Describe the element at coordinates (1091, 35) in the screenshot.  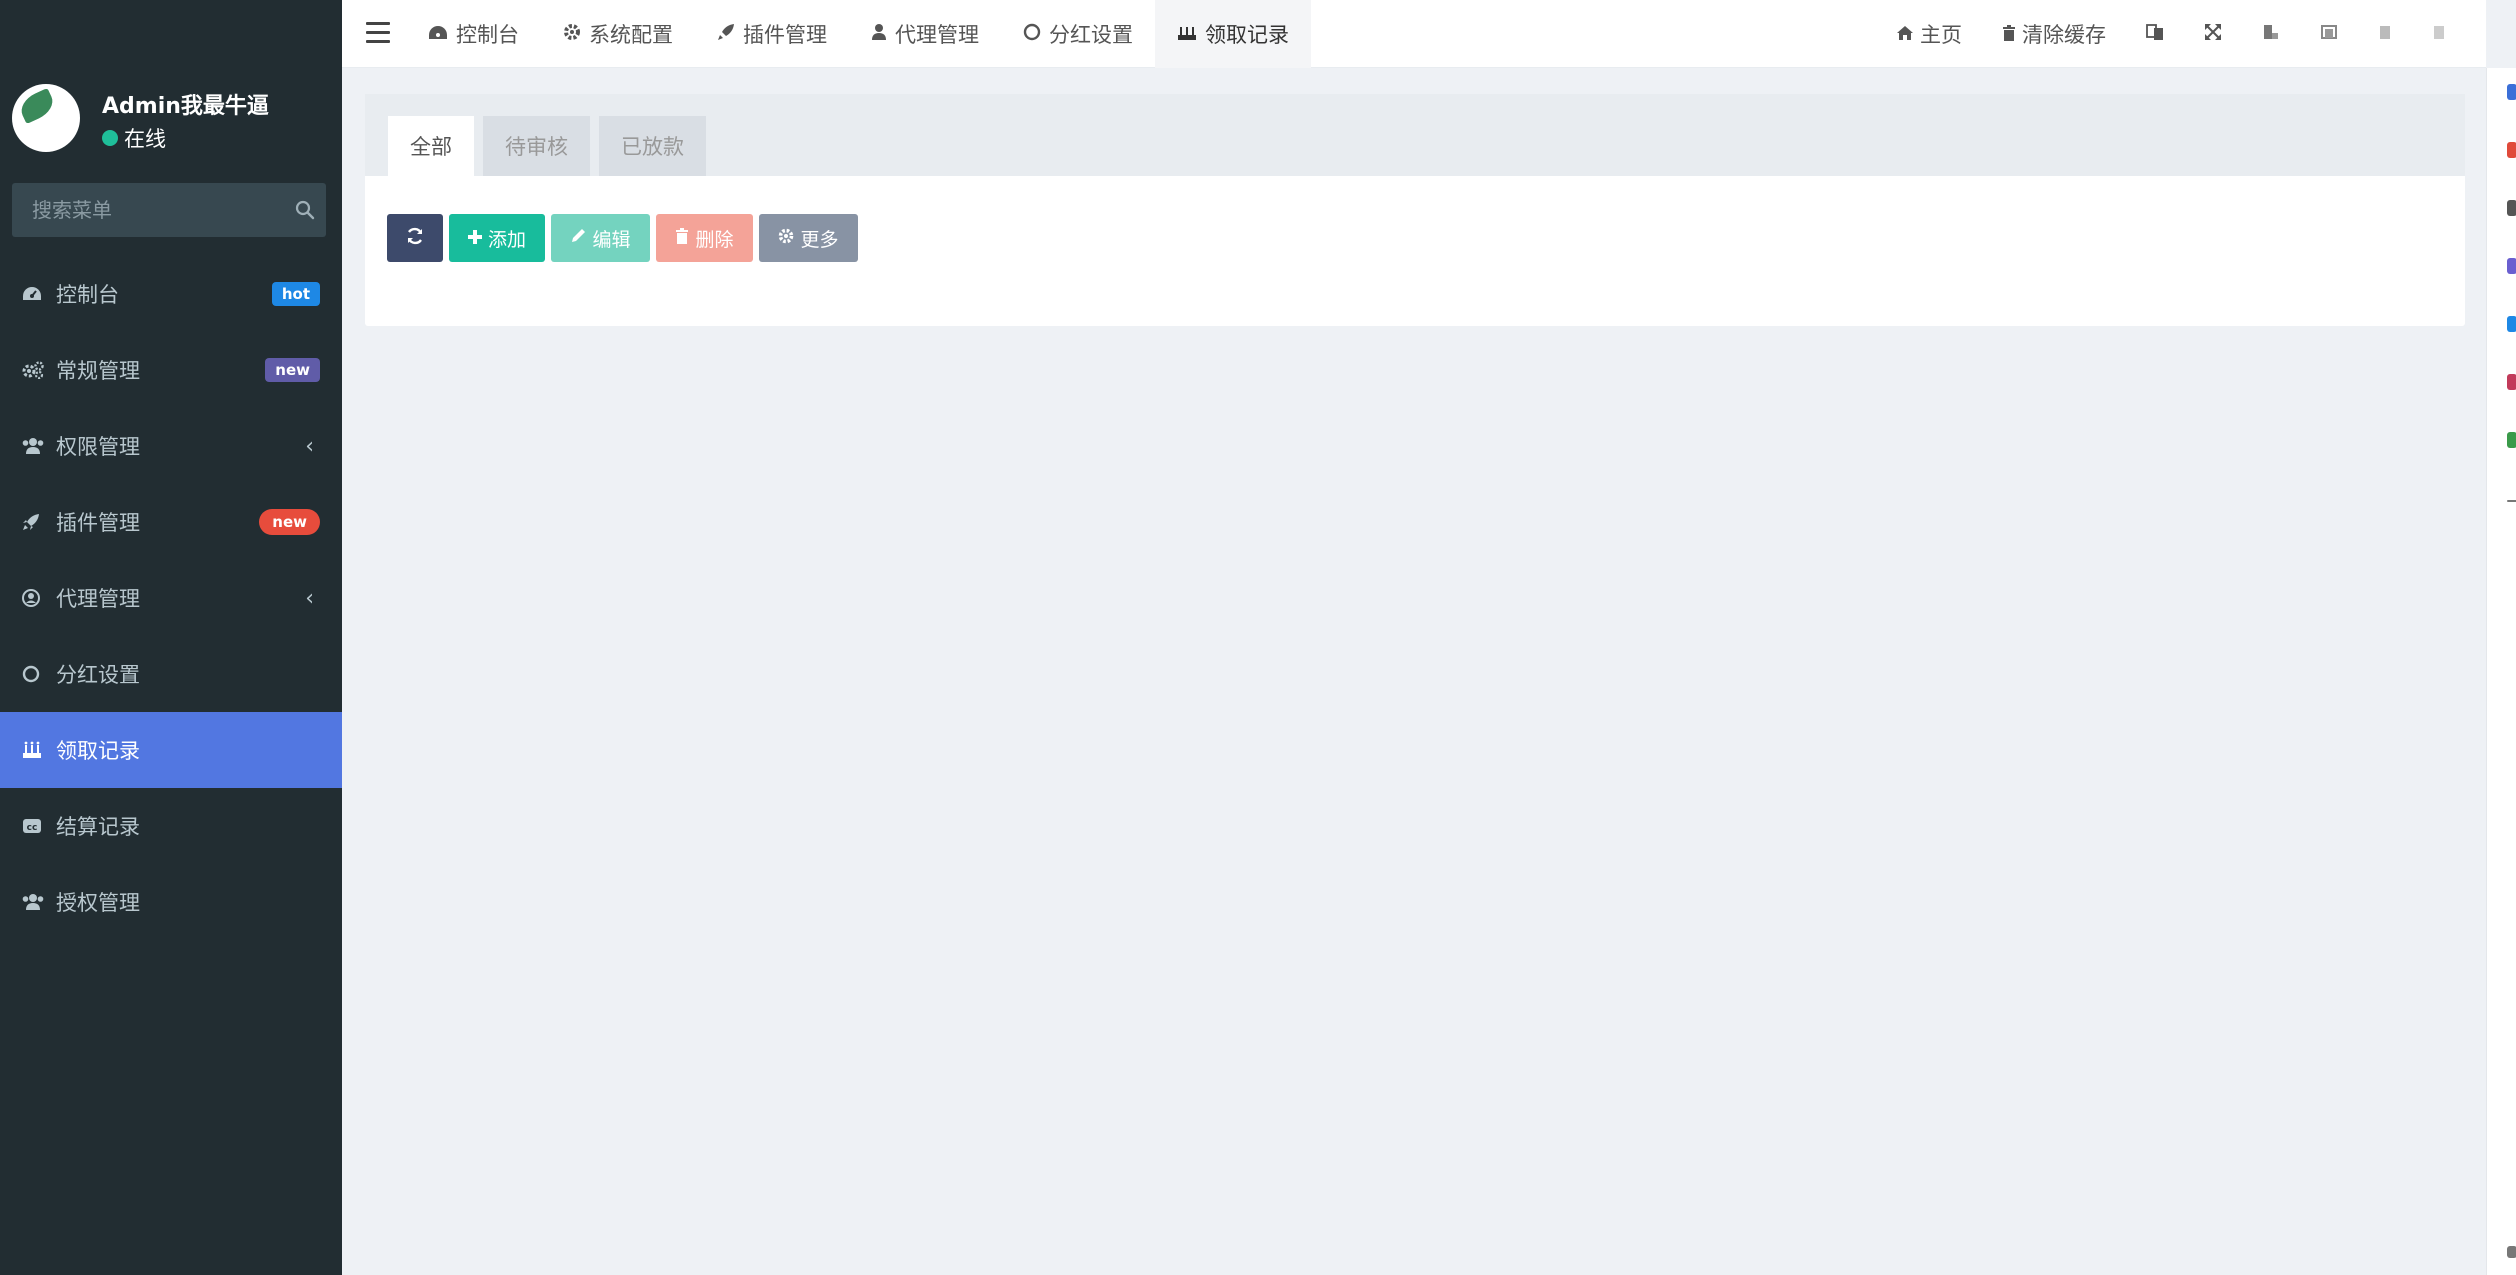
I see `tab-label: 分红设置` at that location.